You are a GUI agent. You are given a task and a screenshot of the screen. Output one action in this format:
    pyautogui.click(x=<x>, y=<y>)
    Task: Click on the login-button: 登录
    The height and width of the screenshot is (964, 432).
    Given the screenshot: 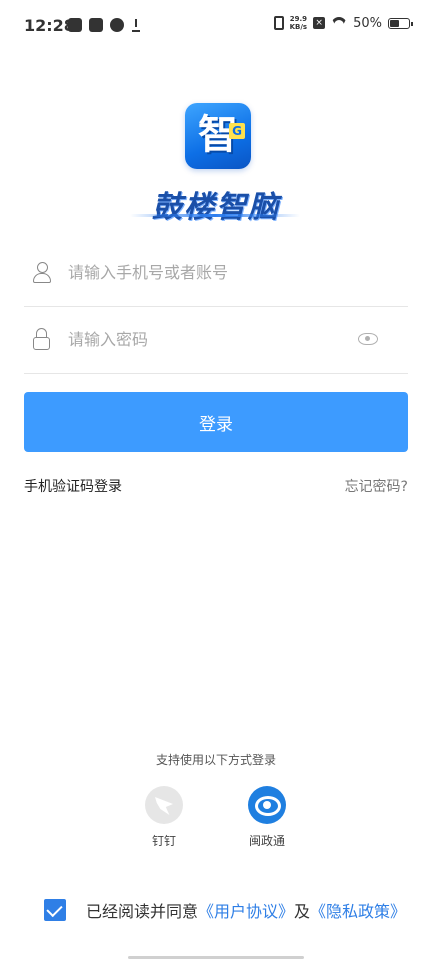 What is the action you would take?
    pyautogui.click(x=216, y=422)
    